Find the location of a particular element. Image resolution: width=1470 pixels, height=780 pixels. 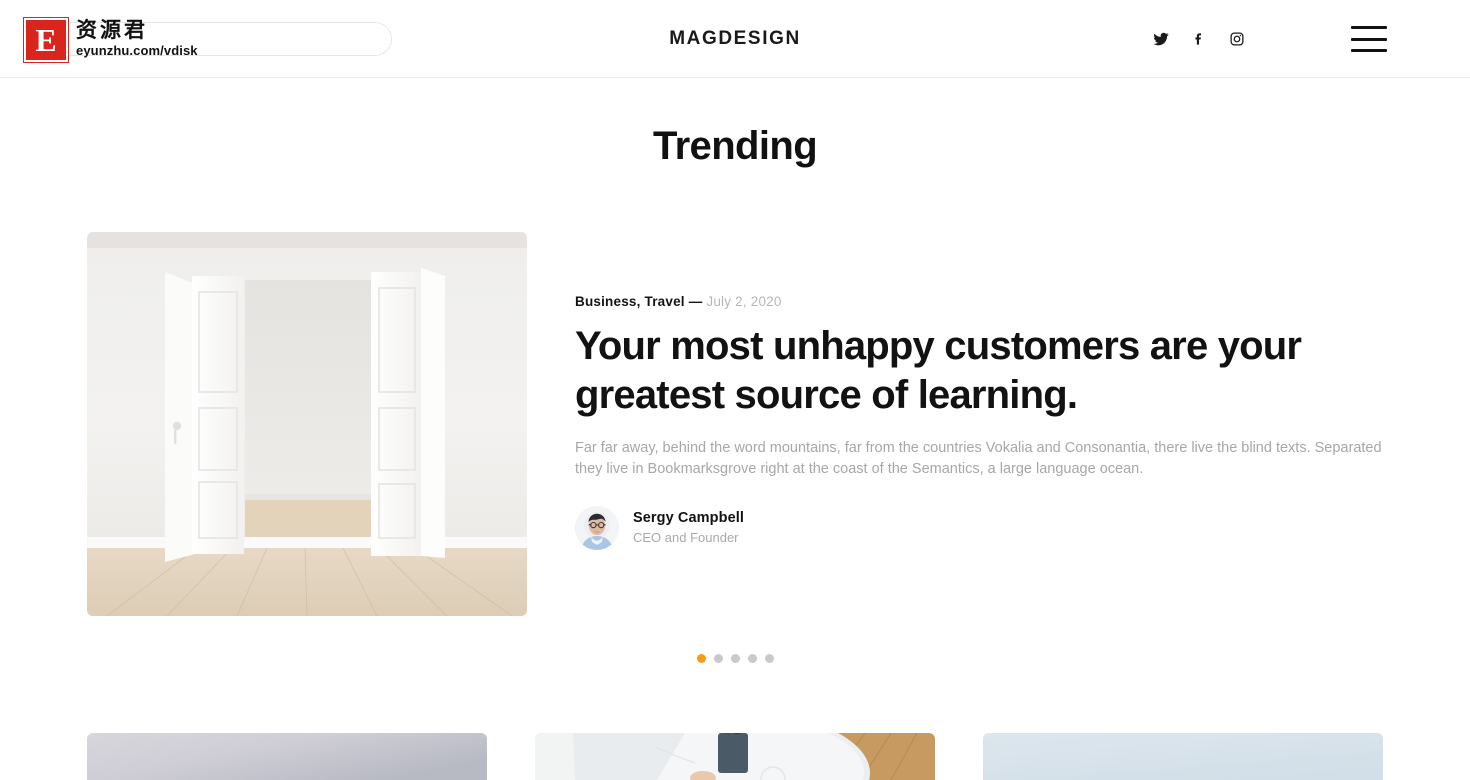

search-input is located at coordinates (211, 39).